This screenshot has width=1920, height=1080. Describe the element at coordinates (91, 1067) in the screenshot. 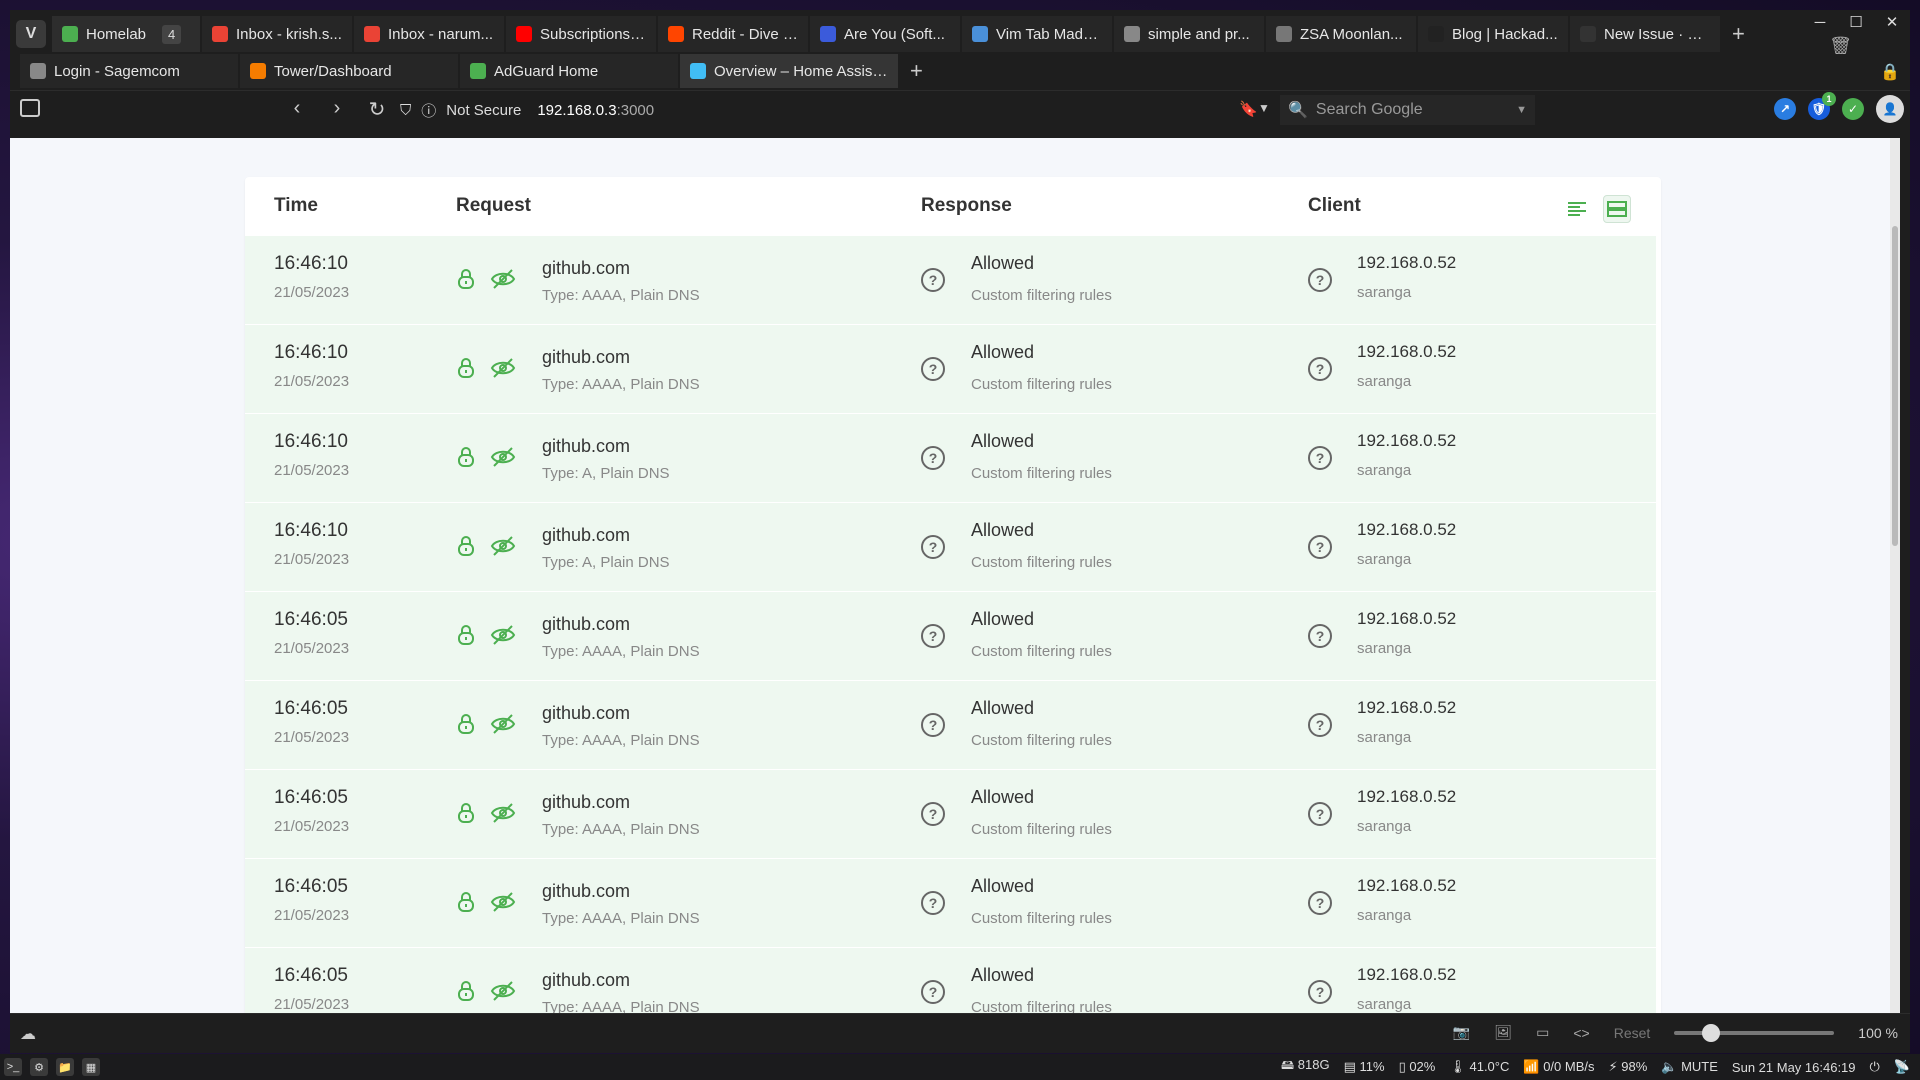

I see `window-list-icon: ▦` at that location.